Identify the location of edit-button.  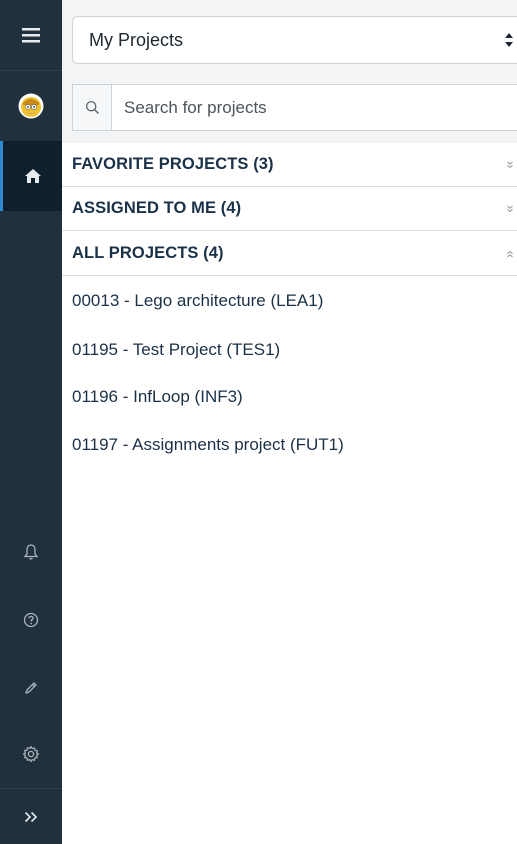
(31, 688).